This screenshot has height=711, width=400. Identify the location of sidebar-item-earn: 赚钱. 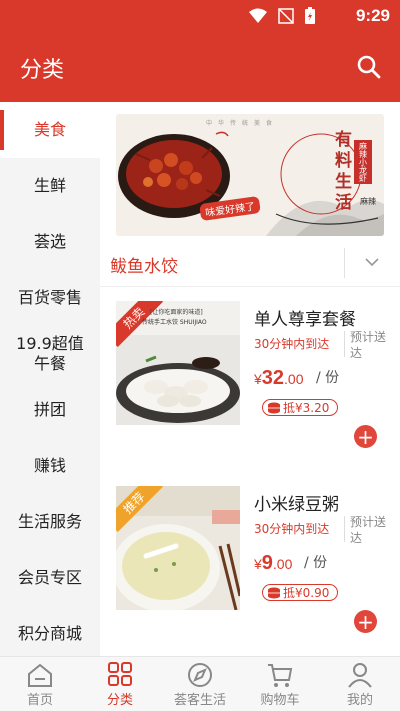
(50, 466).